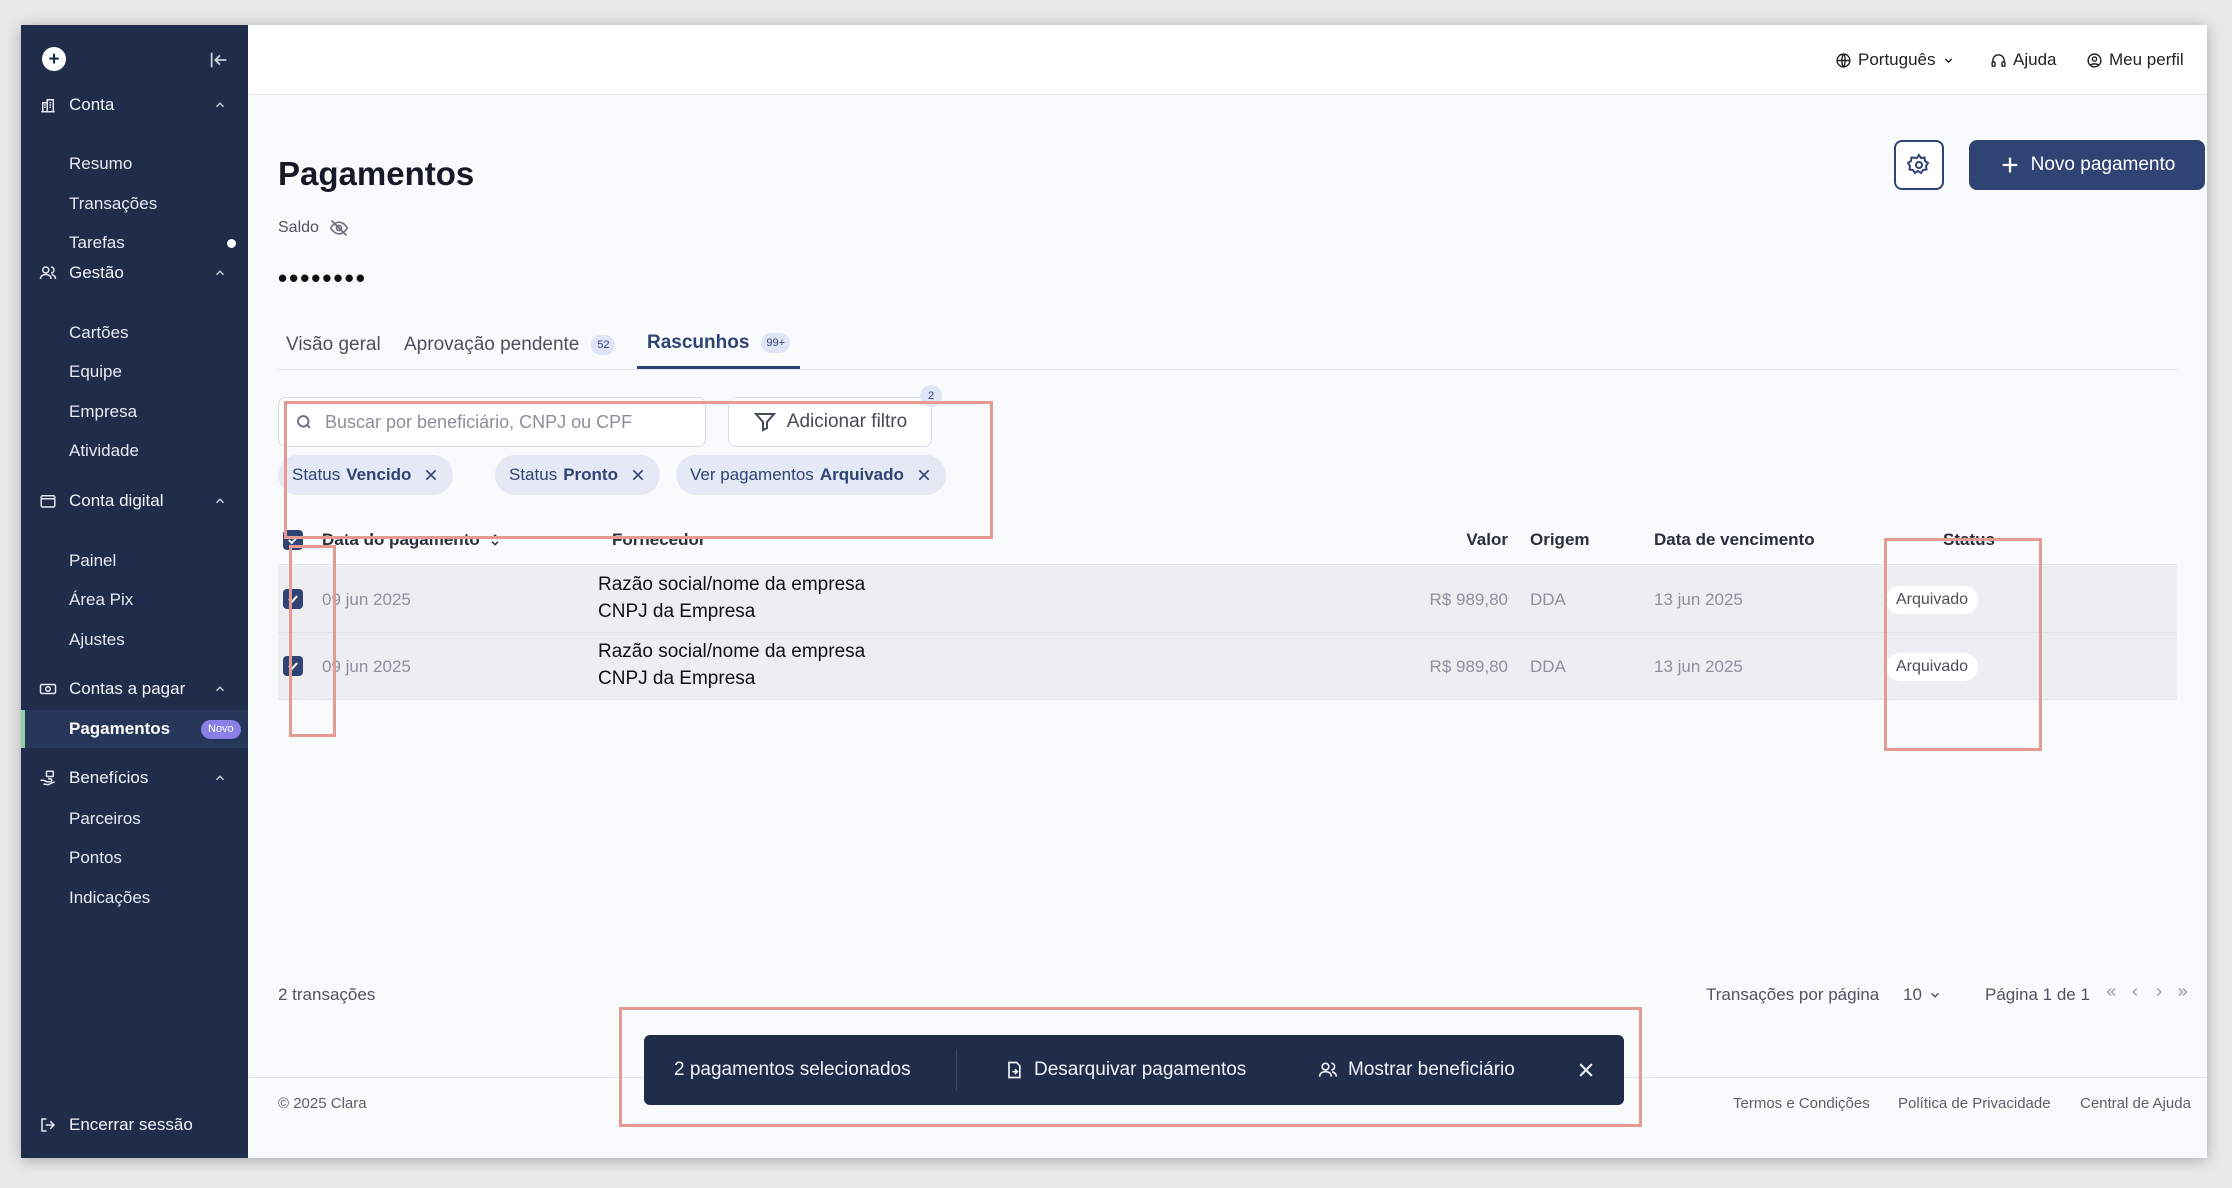 The width and height of the screenshot is (2232, 1188). What do you see at coordinates (95, 857) in the screenshot?
I see `sidebar-item-label: Pontos` at bounding box center [95, 857].